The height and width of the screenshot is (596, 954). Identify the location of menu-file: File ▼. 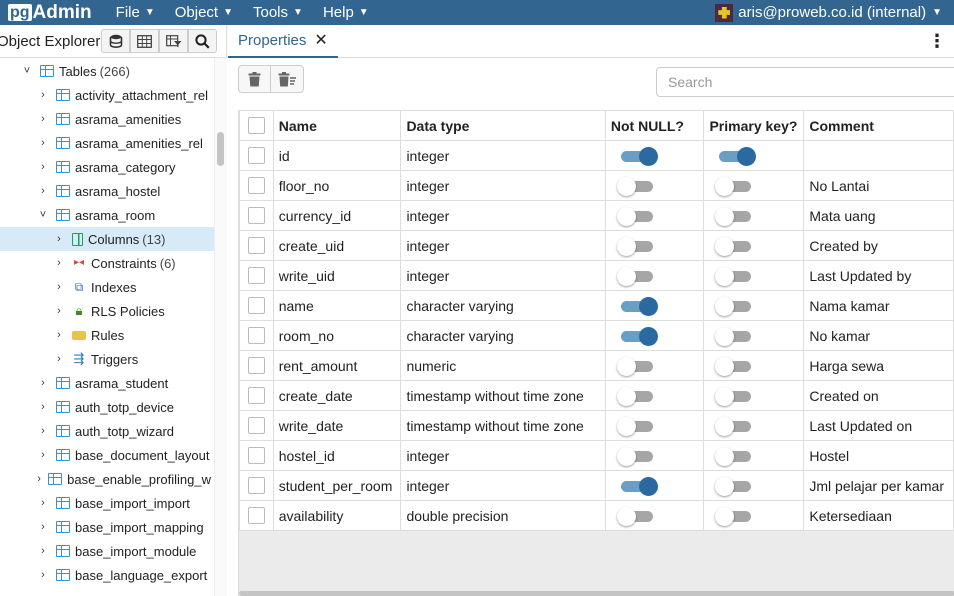
(135, 12).